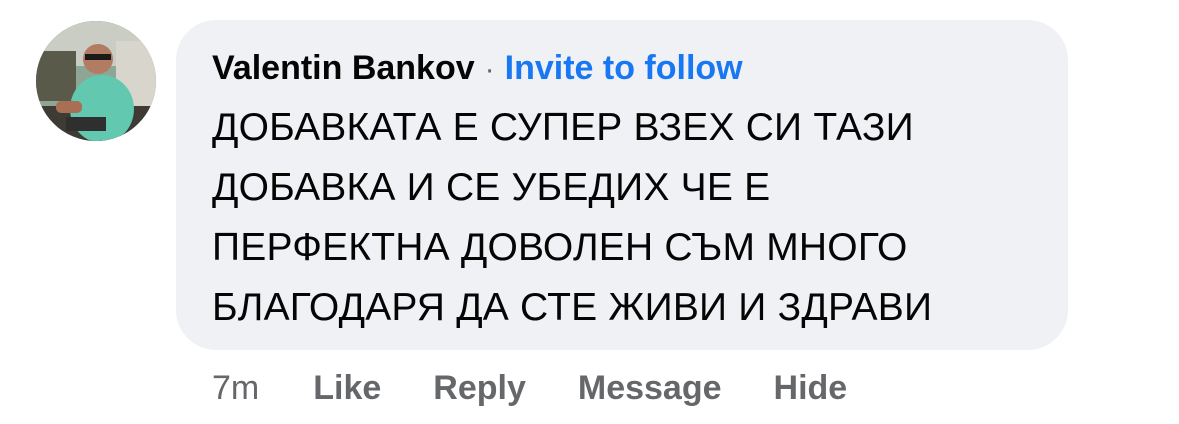  I want to click on message-button: Message, so click(650, 388).